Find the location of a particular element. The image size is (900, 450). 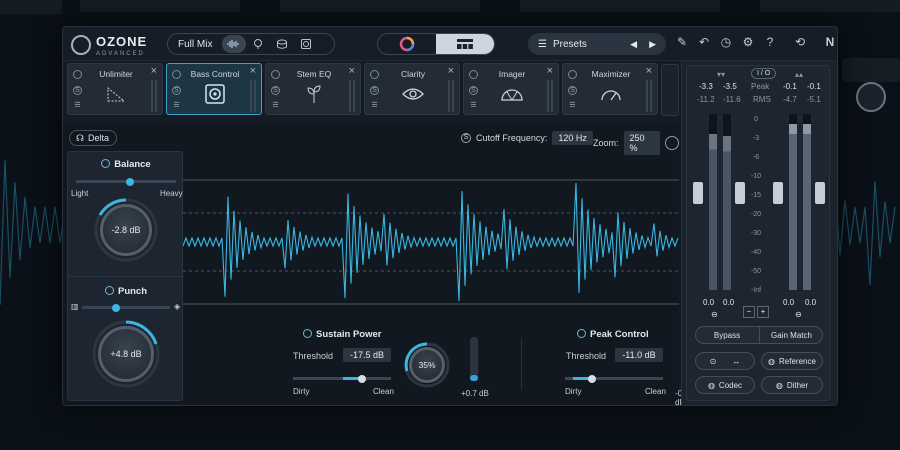

input-link-icon: ⊖ is located at coordinates (714, 314).